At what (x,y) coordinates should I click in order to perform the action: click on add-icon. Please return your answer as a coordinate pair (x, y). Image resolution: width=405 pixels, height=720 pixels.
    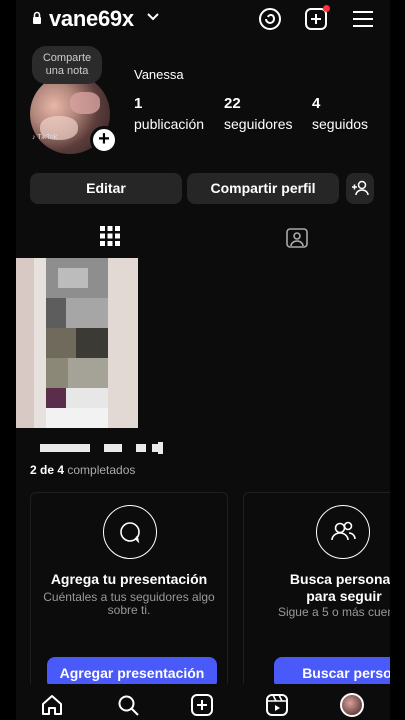
    Looking at the image, I should click on (202, 705).